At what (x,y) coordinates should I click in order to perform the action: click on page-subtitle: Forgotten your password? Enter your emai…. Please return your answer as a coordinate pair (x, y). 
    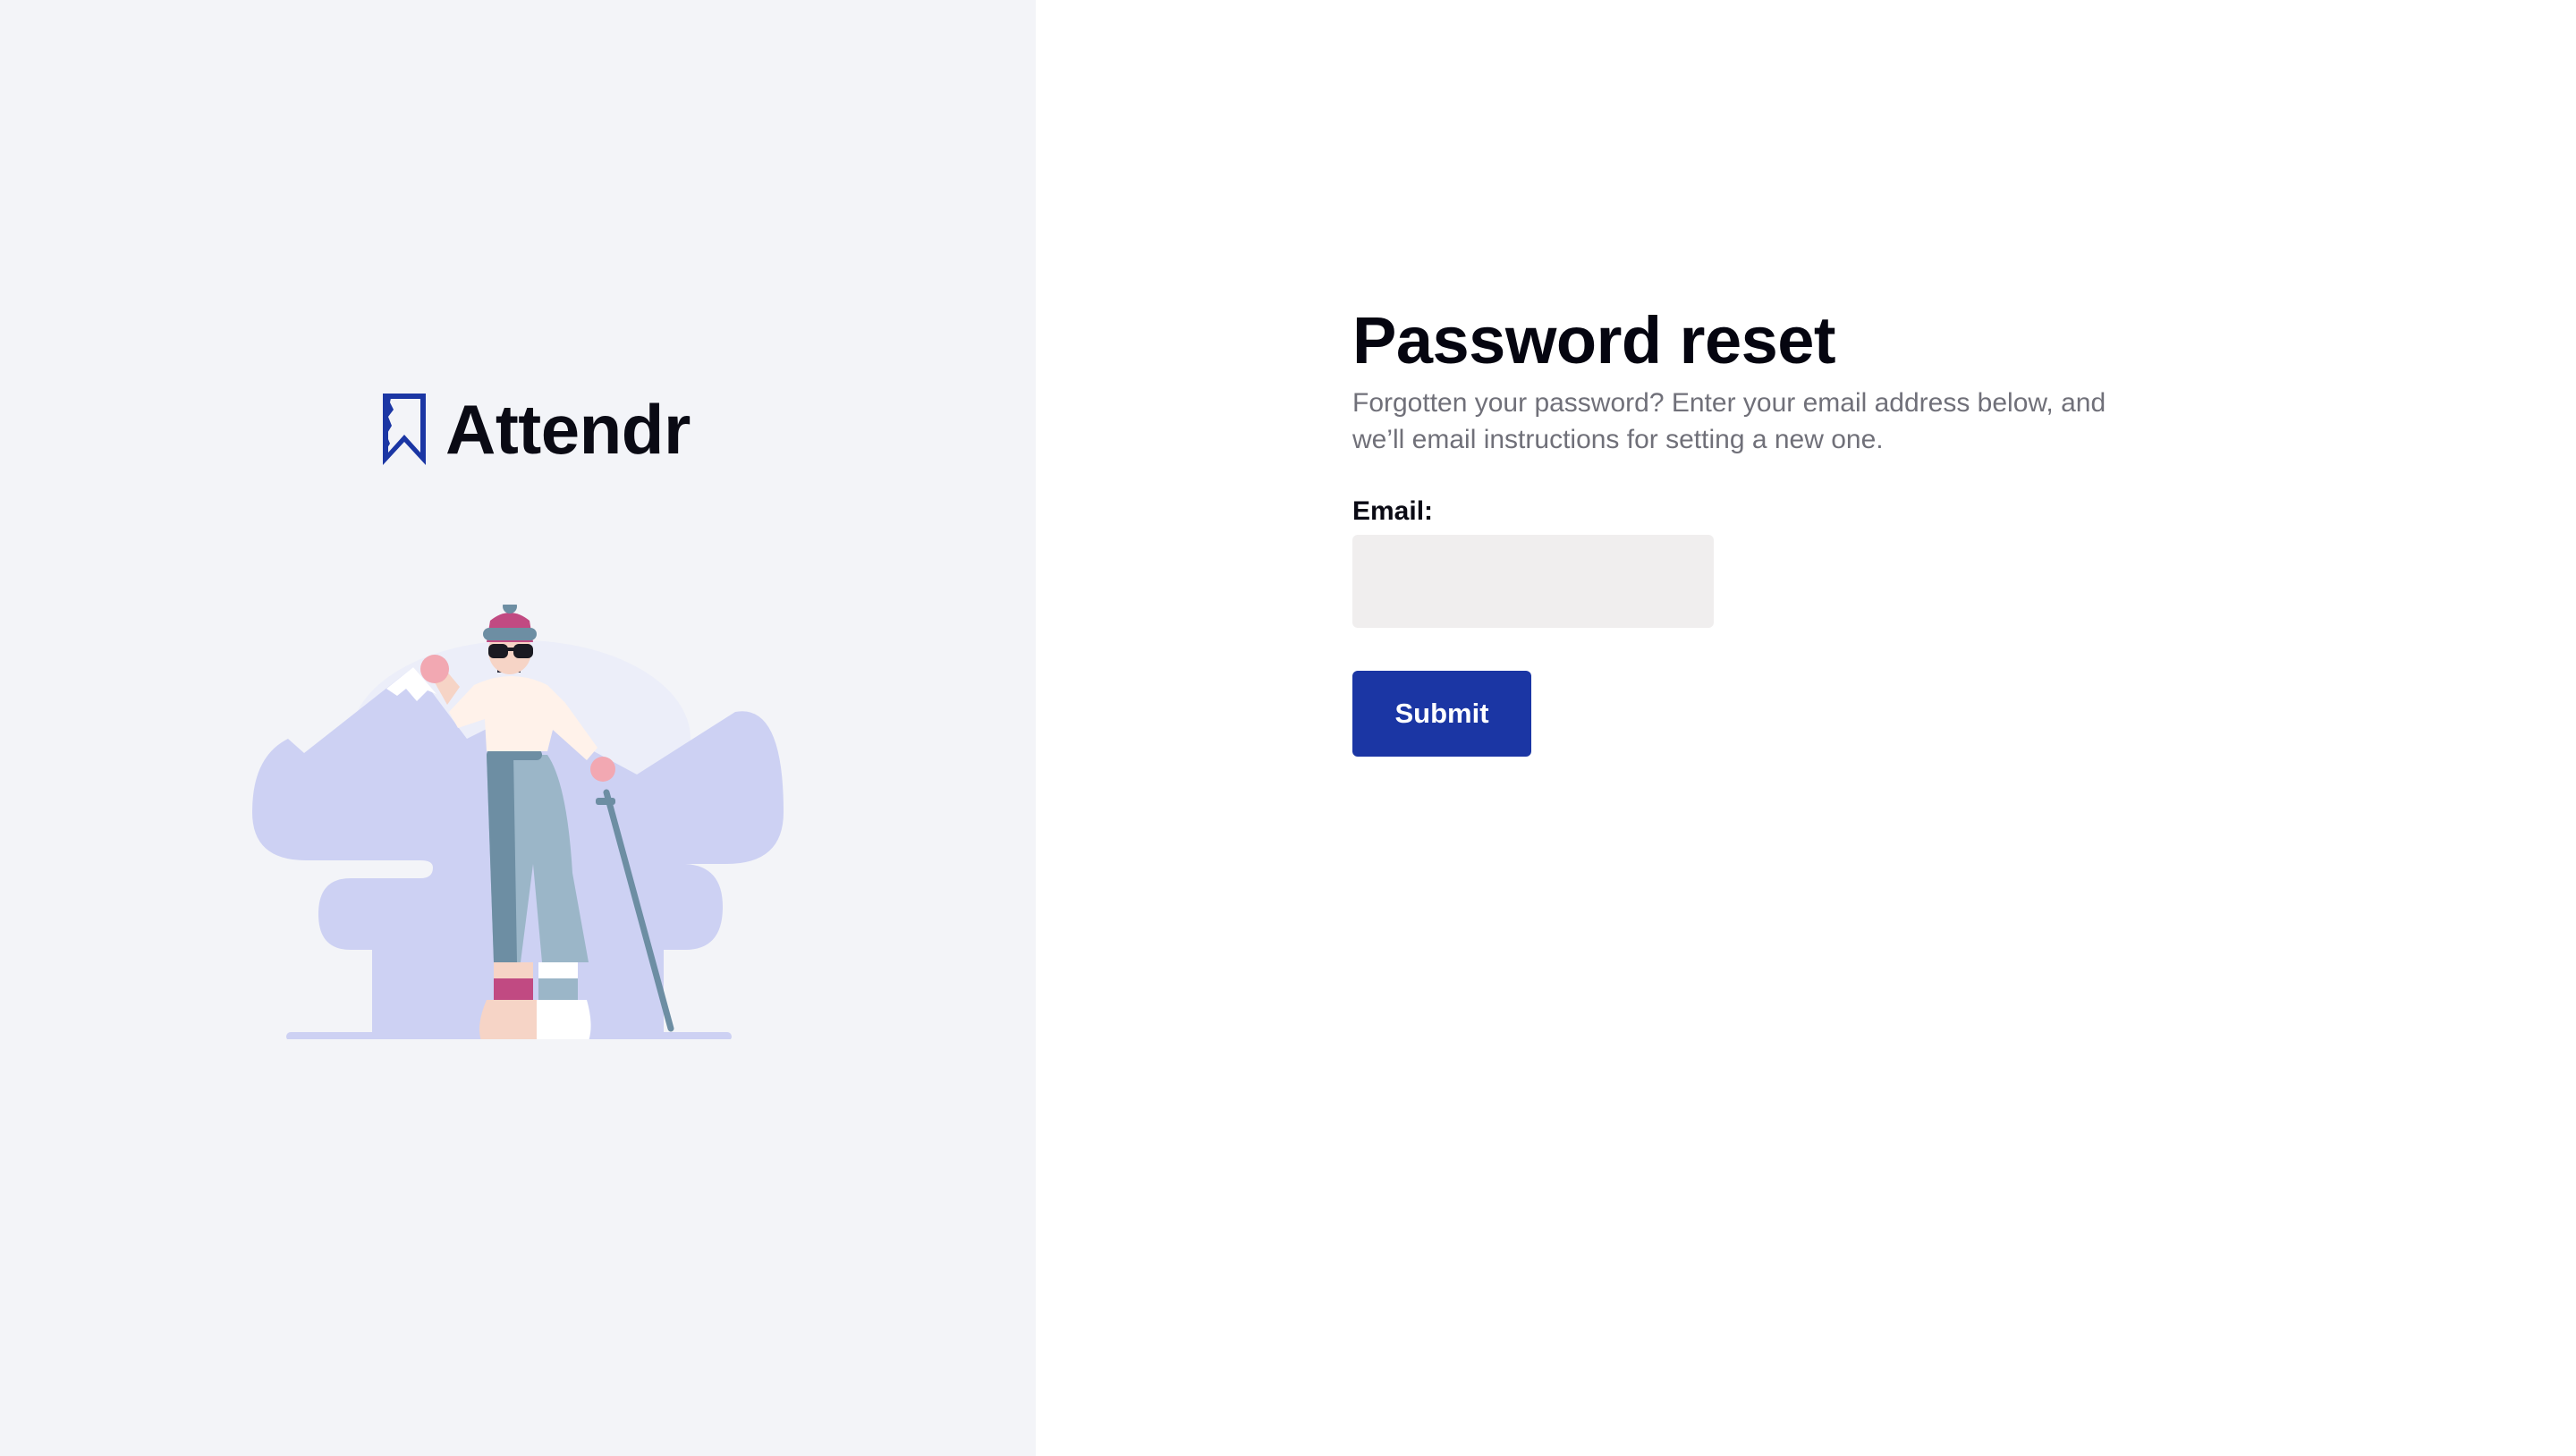
    Looking at the image, I should click on (1729, 421).